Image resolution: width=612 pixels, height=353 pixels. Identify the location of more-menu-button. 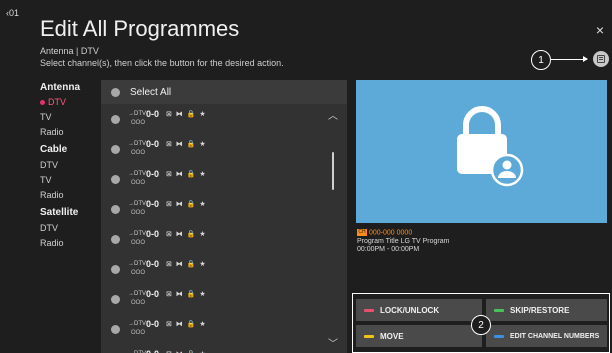
(601, 59).